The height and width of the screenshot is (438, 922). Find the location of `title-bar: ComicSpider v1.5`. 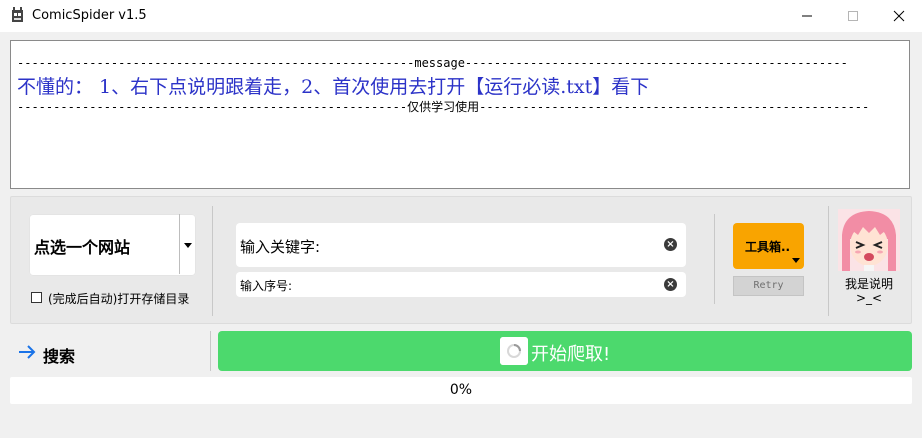

title-bar: ComicSpider v1.5 is located at coordinates (461, 16).